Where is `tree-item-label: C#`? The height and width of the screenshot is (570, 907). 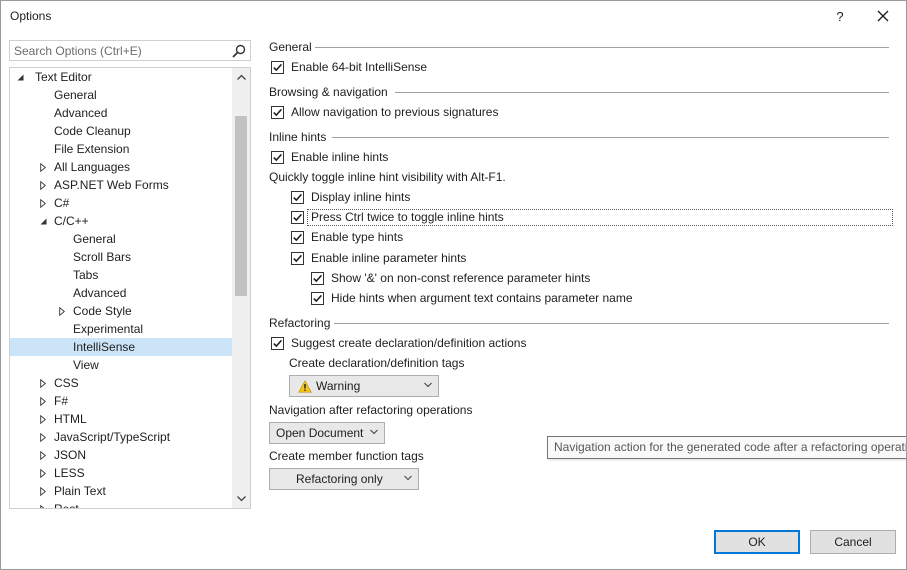
tree-item-label: C# is located at coordinates (62, 203).